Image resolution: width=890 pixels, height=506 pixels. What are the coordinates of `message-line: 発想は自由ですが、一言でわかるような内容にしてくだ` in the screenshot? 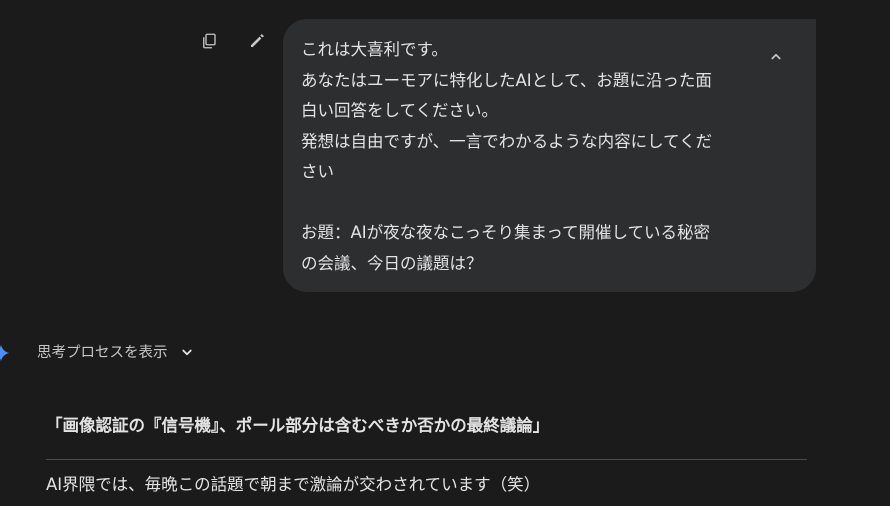 It's located at (507, 141).